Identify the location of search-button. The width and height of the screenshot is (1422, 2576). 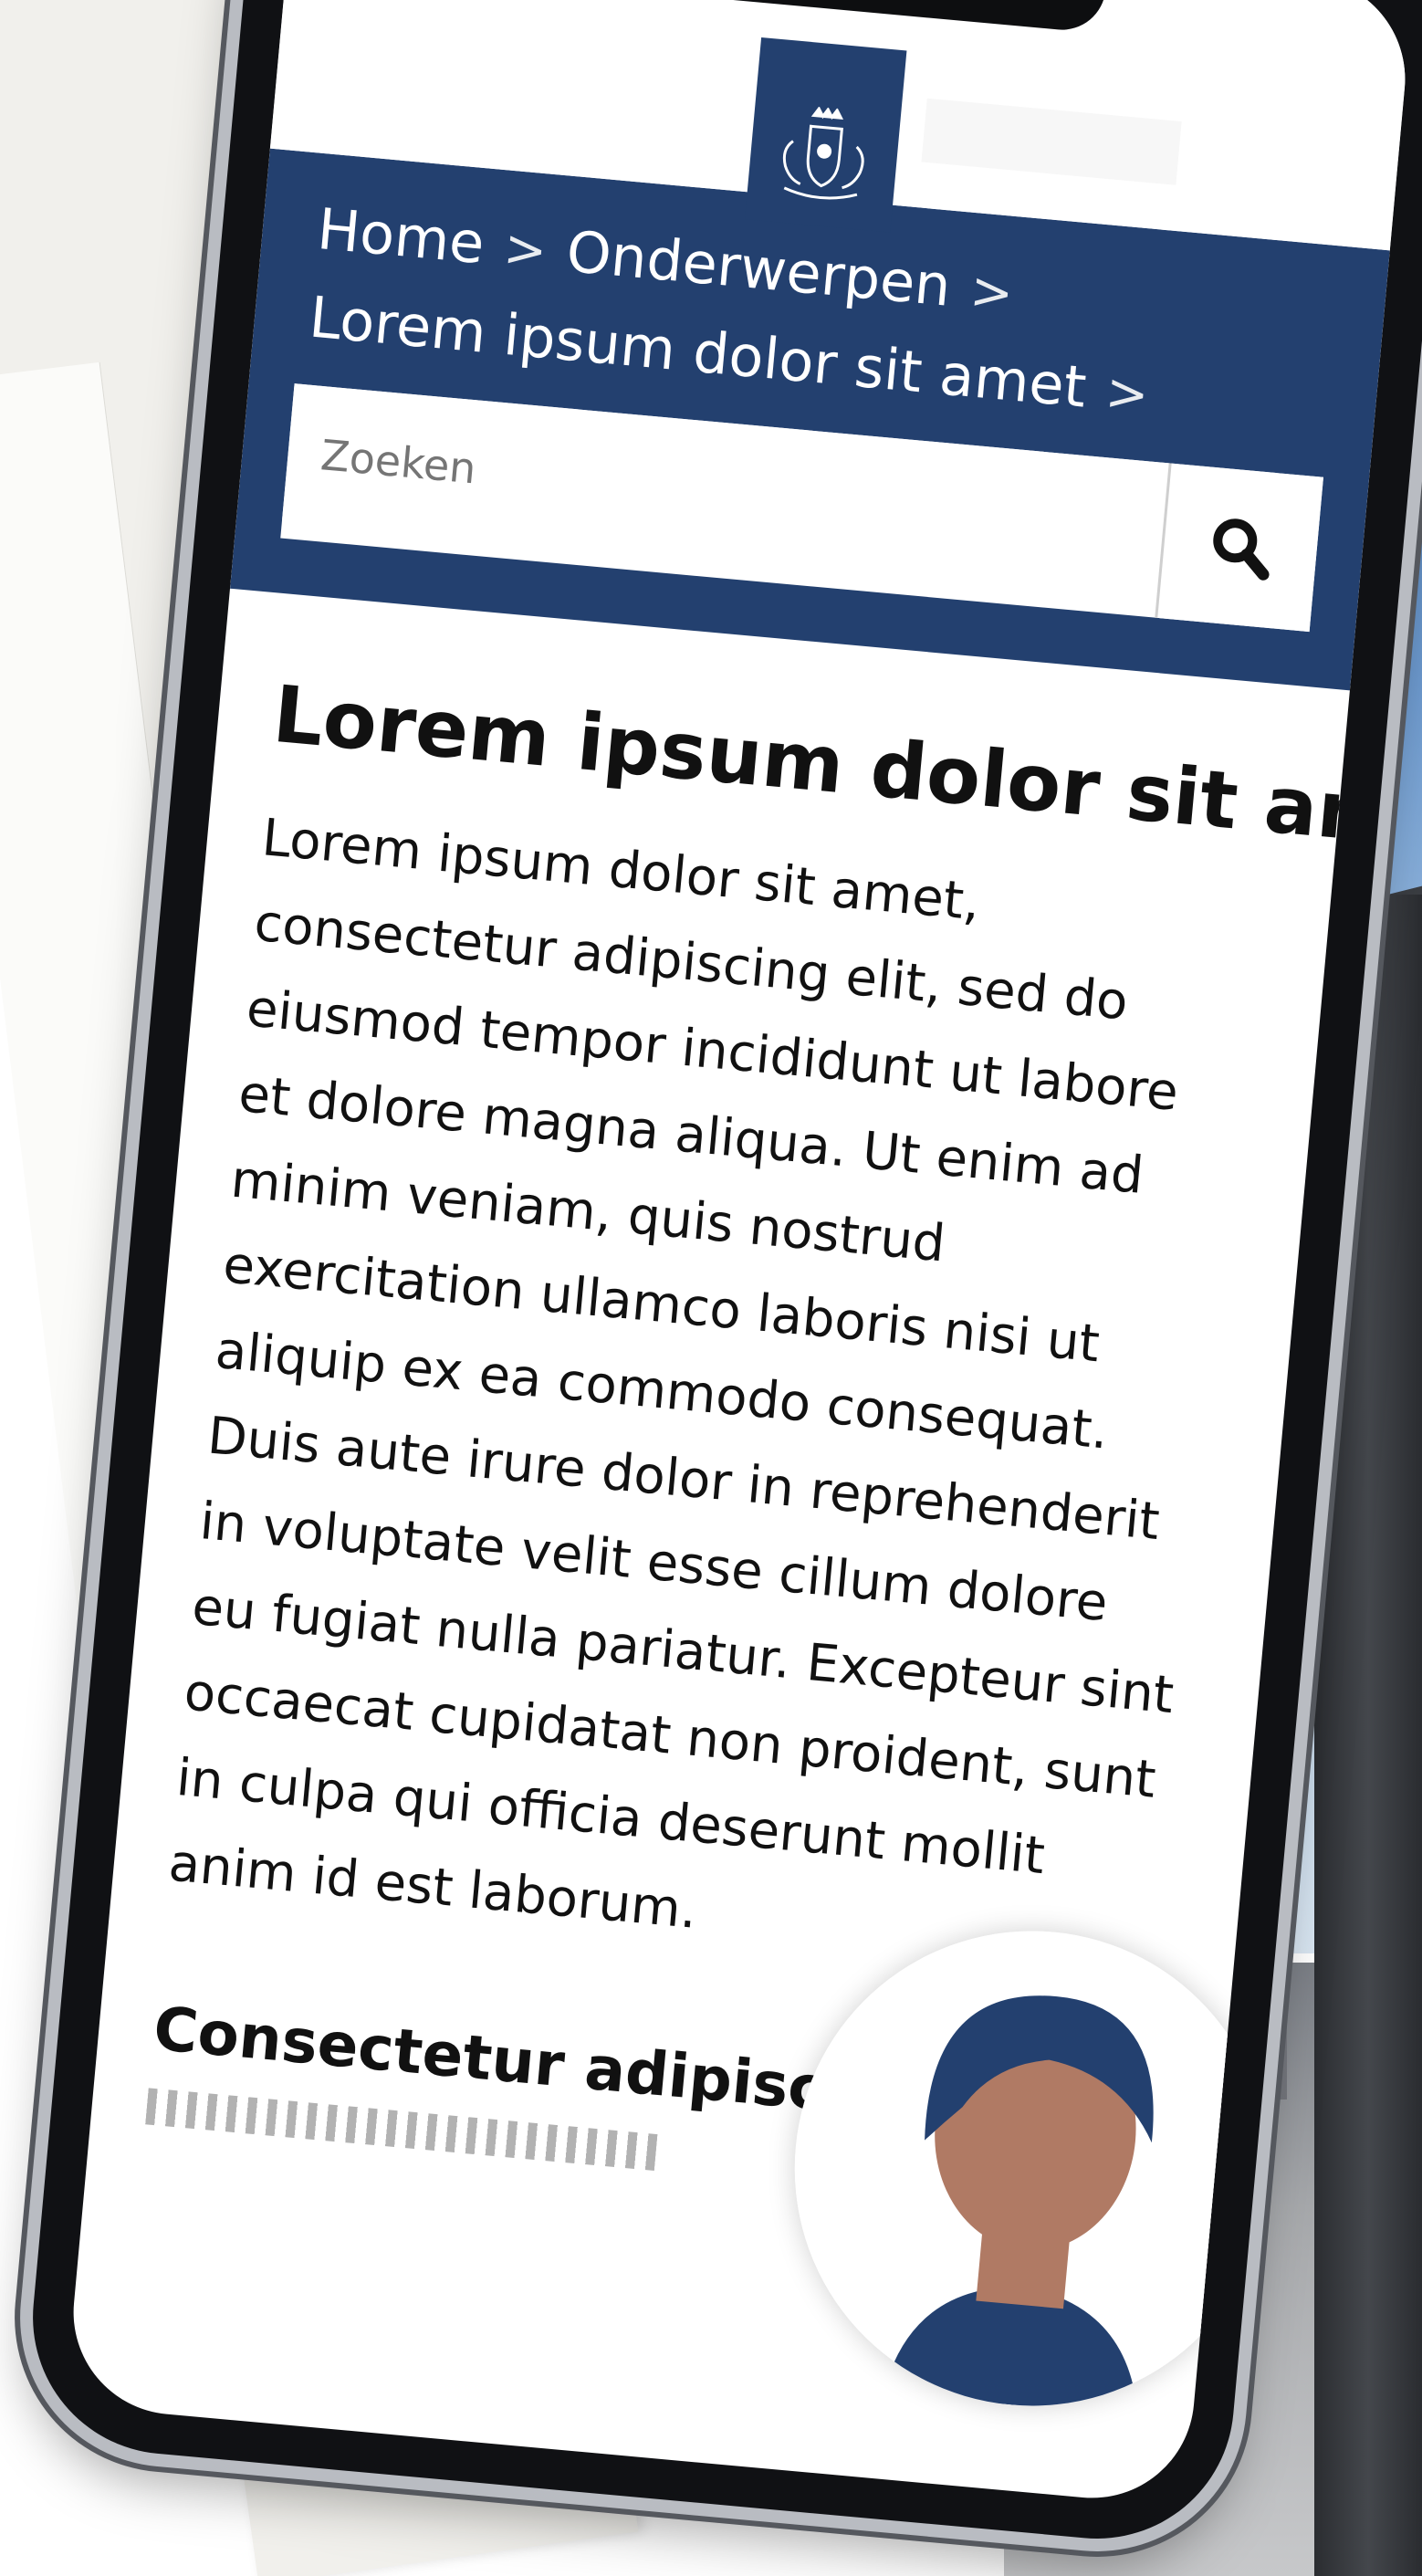
(1239, 548).